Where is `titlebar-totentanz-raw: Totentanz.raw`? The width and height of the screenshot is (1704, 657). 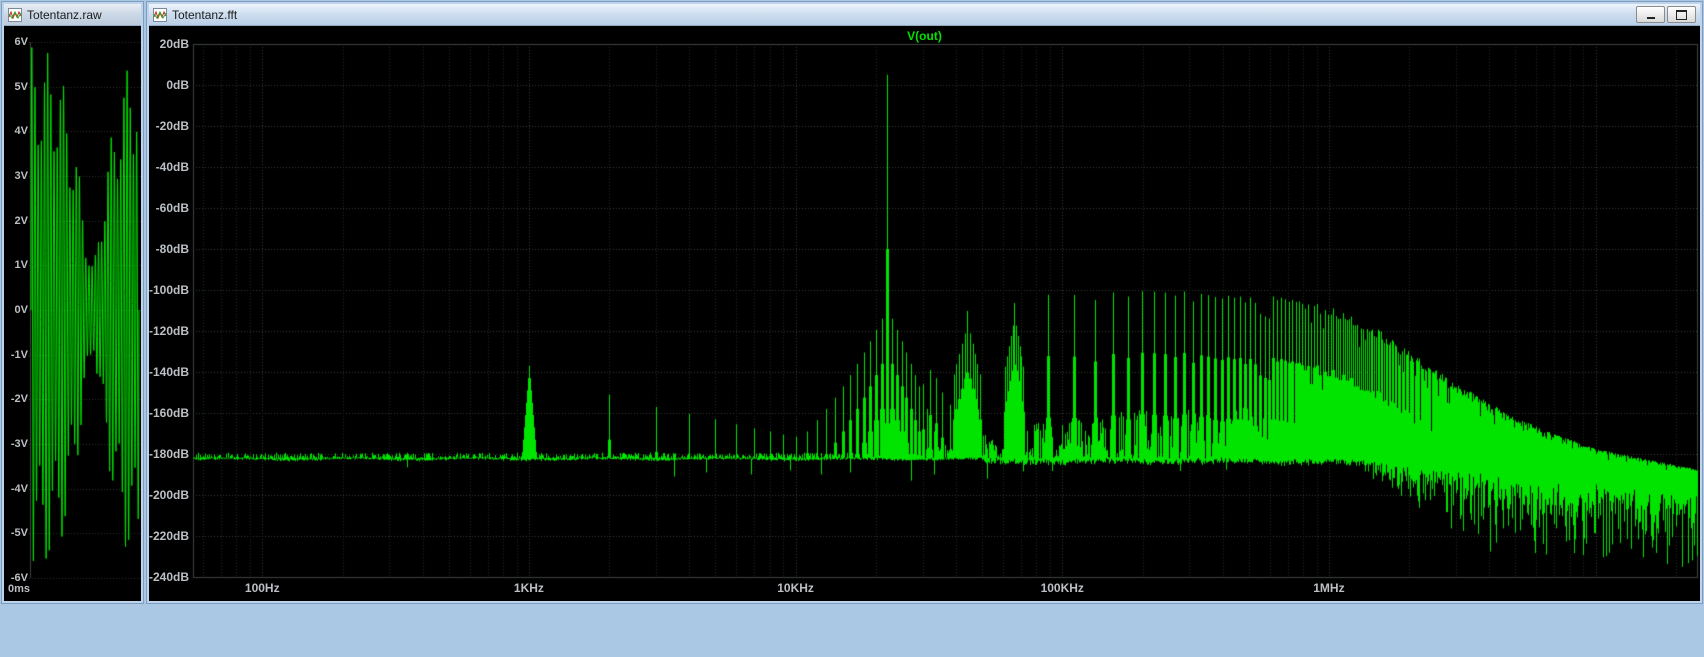
titlebar-totentanz-raw: Totentanz.raw is located at coordinates (72, 15).